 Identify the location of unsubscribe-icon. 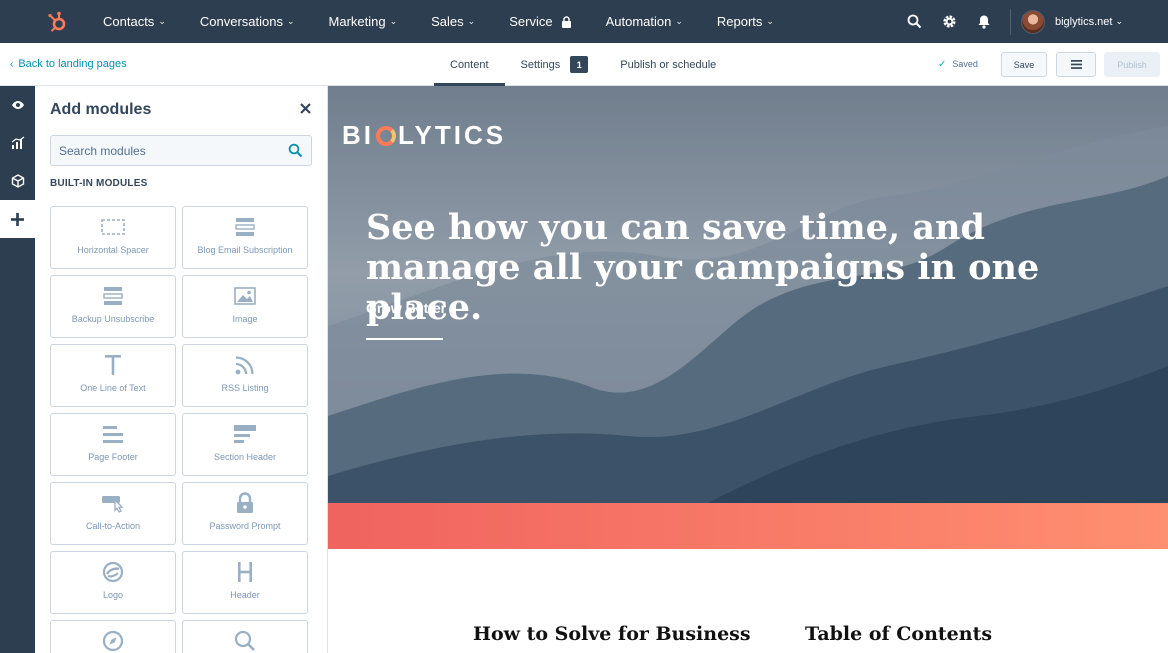
(113, 296).